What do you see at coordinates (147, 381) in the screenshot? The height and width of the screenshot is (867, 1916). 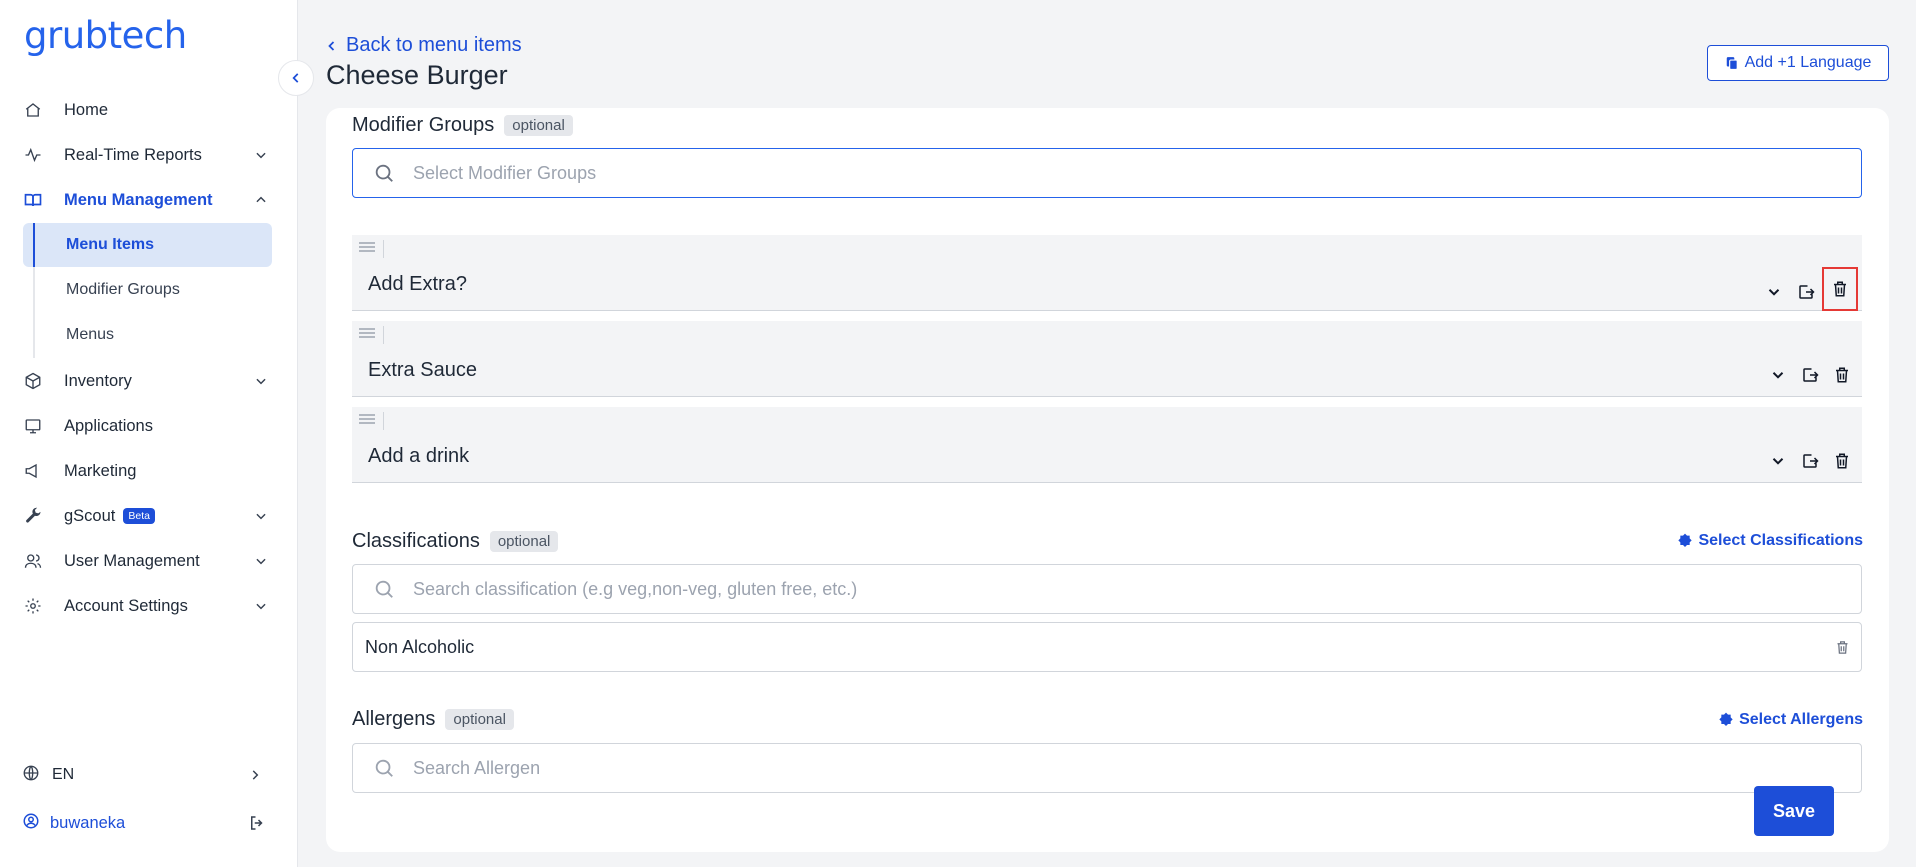 I see `sidebar-item-inventory: Inventory` at bounding box center [147, 381].